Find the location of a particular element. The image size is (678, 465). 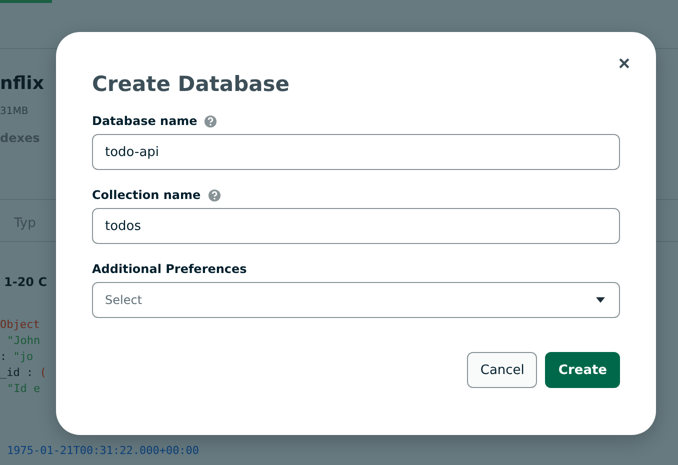

code-text: Object is located at coordinates (20, 324).